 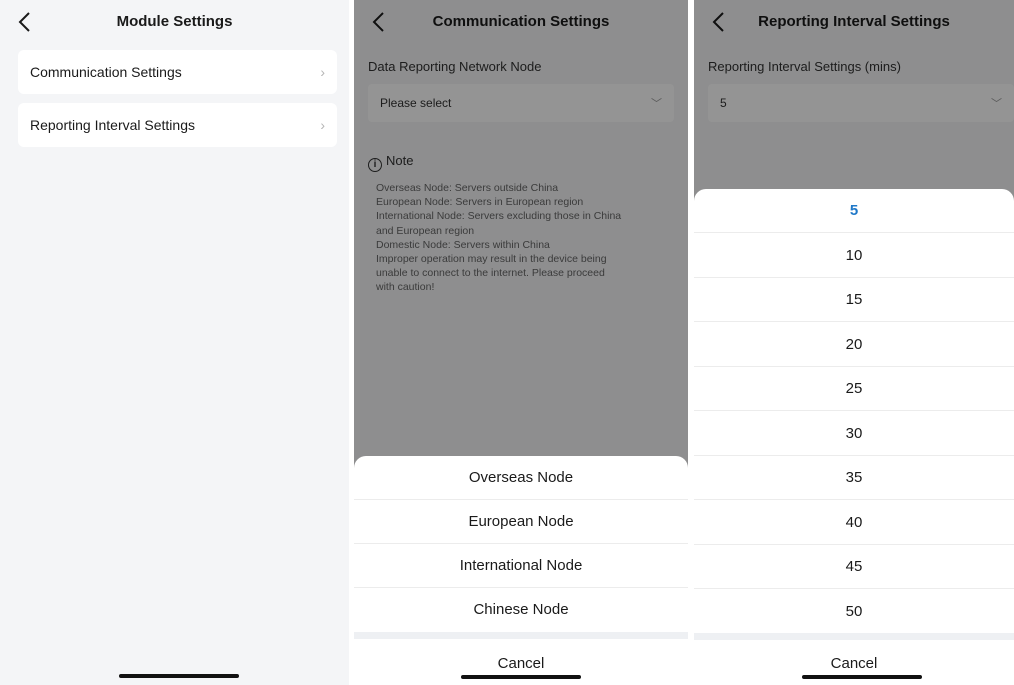 I want to click on option-overseas-node: Overseas Node, so click(x=521, y=478).